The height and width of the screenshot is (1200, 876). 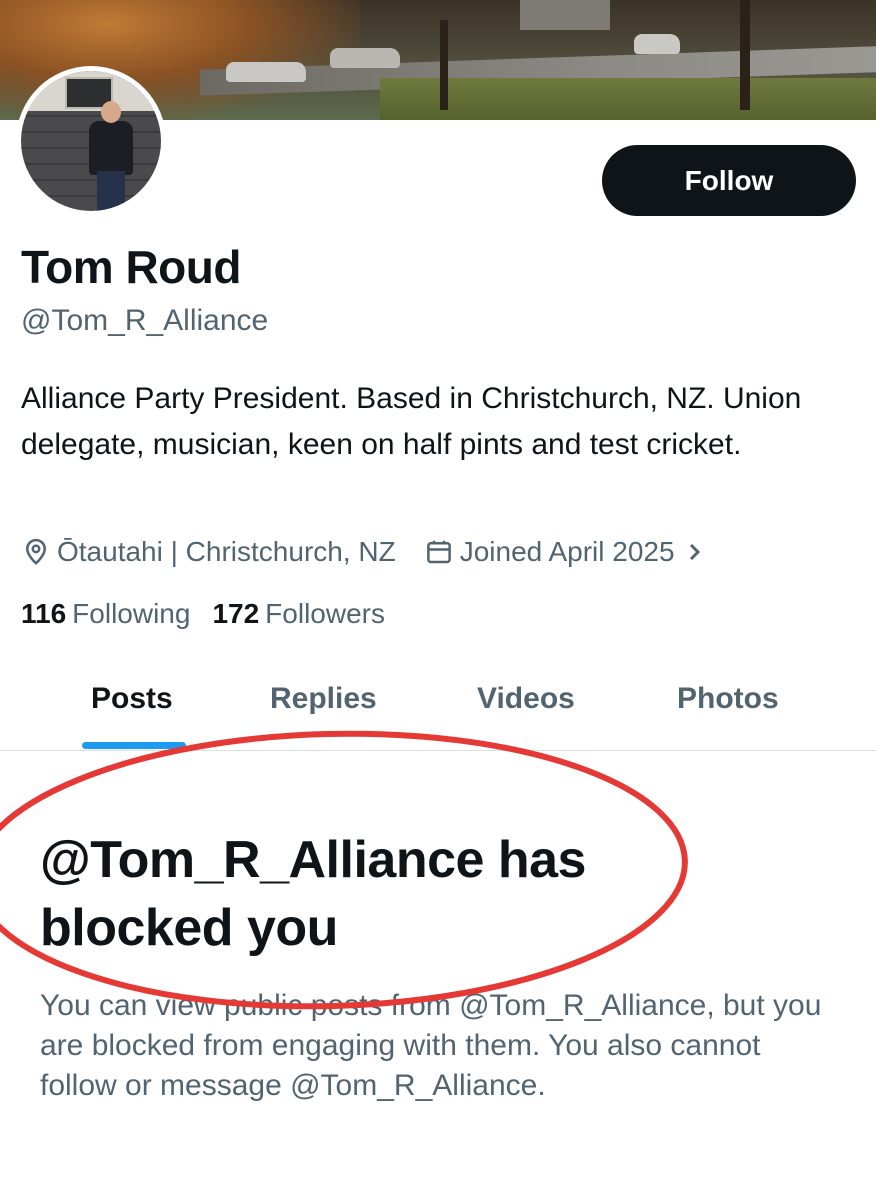 What do you see at coordinates (132, 699) in the screenshot?
I see `tab-posts: Posts` at bounding box center [132, 699].